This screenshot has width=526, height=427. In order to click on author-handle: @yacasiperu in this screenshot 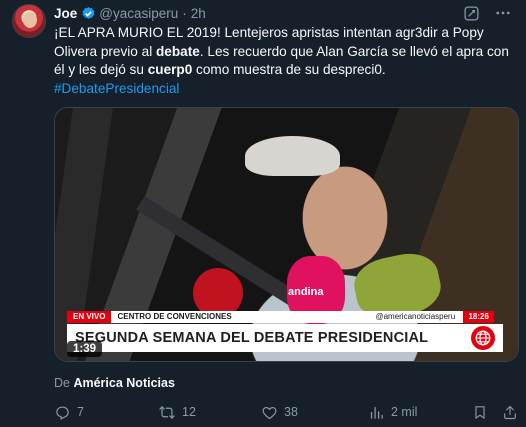, I will do `click(138, 13)`.